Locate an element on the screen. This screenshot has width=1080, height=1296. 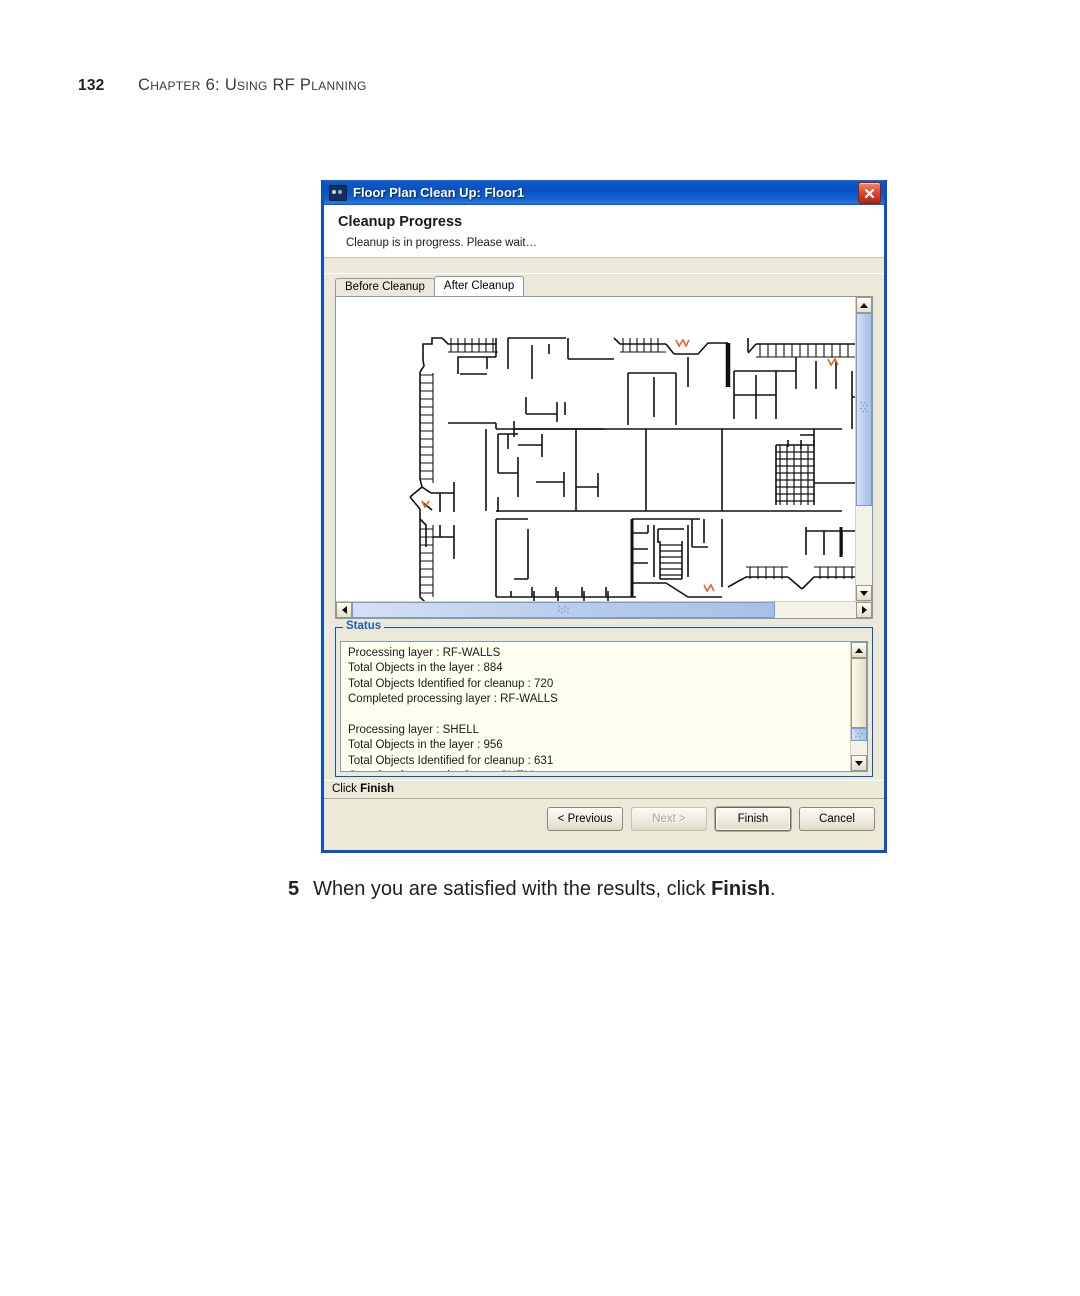
tab-before-cleanup: Before Cleanup is located at coordinates (385, 287).